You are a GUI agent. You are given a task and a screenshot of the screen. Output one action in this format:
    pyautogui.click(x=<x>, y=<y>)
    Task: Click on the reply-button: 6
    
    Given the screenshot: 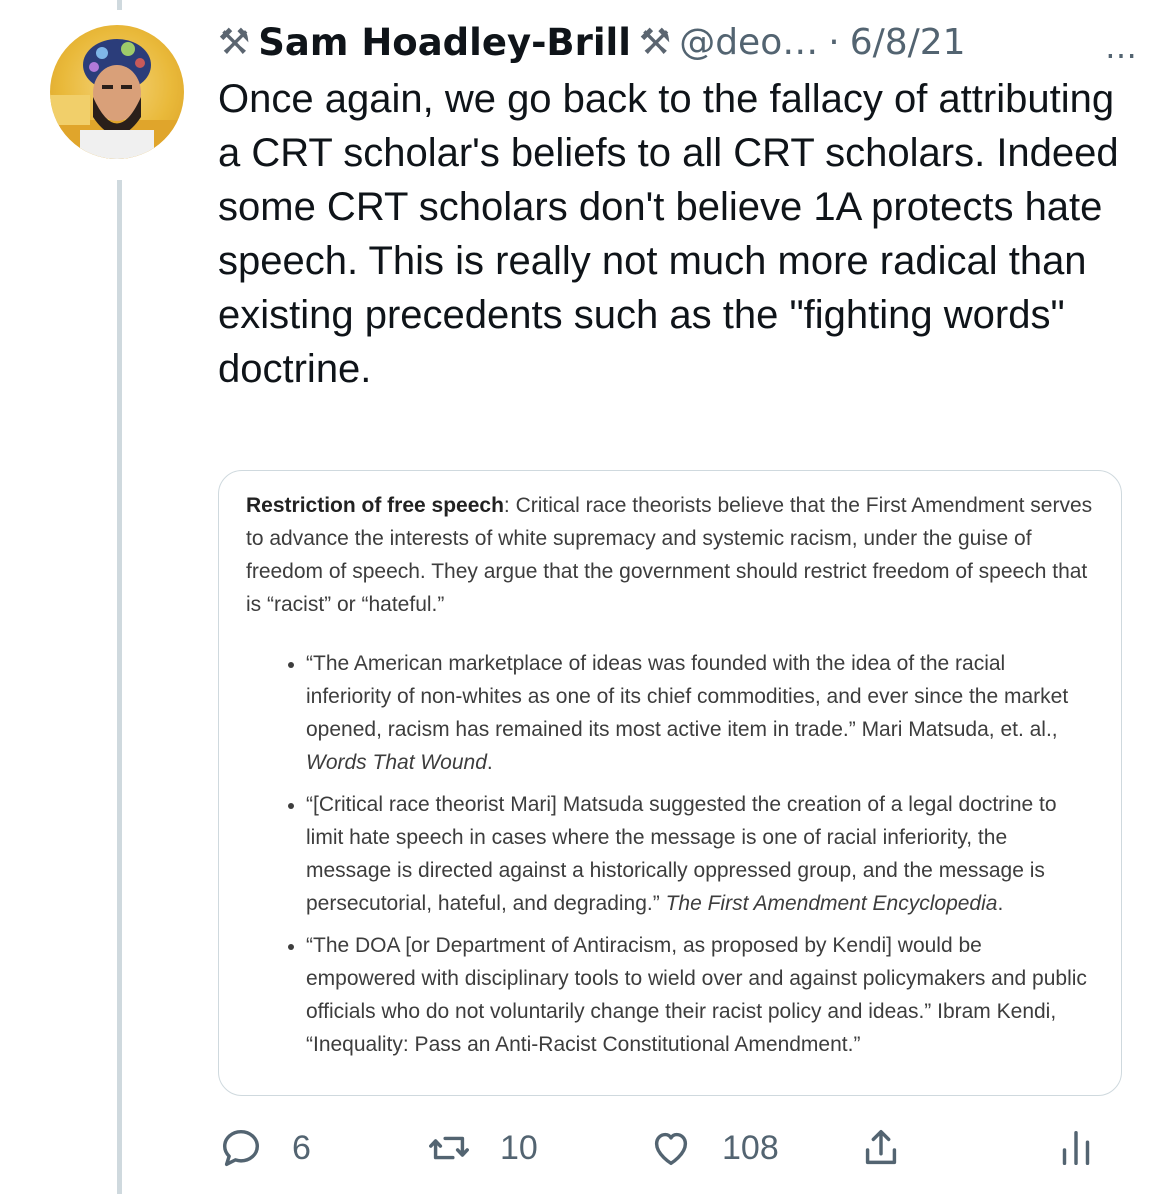 What is the action you would take?
    pyautogui.click(x=264, y=1148)
    